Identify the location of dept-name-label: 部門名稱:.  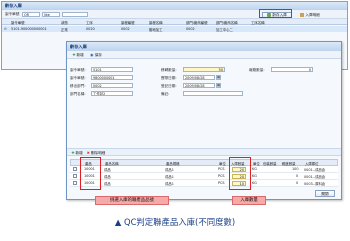
(78, 94).